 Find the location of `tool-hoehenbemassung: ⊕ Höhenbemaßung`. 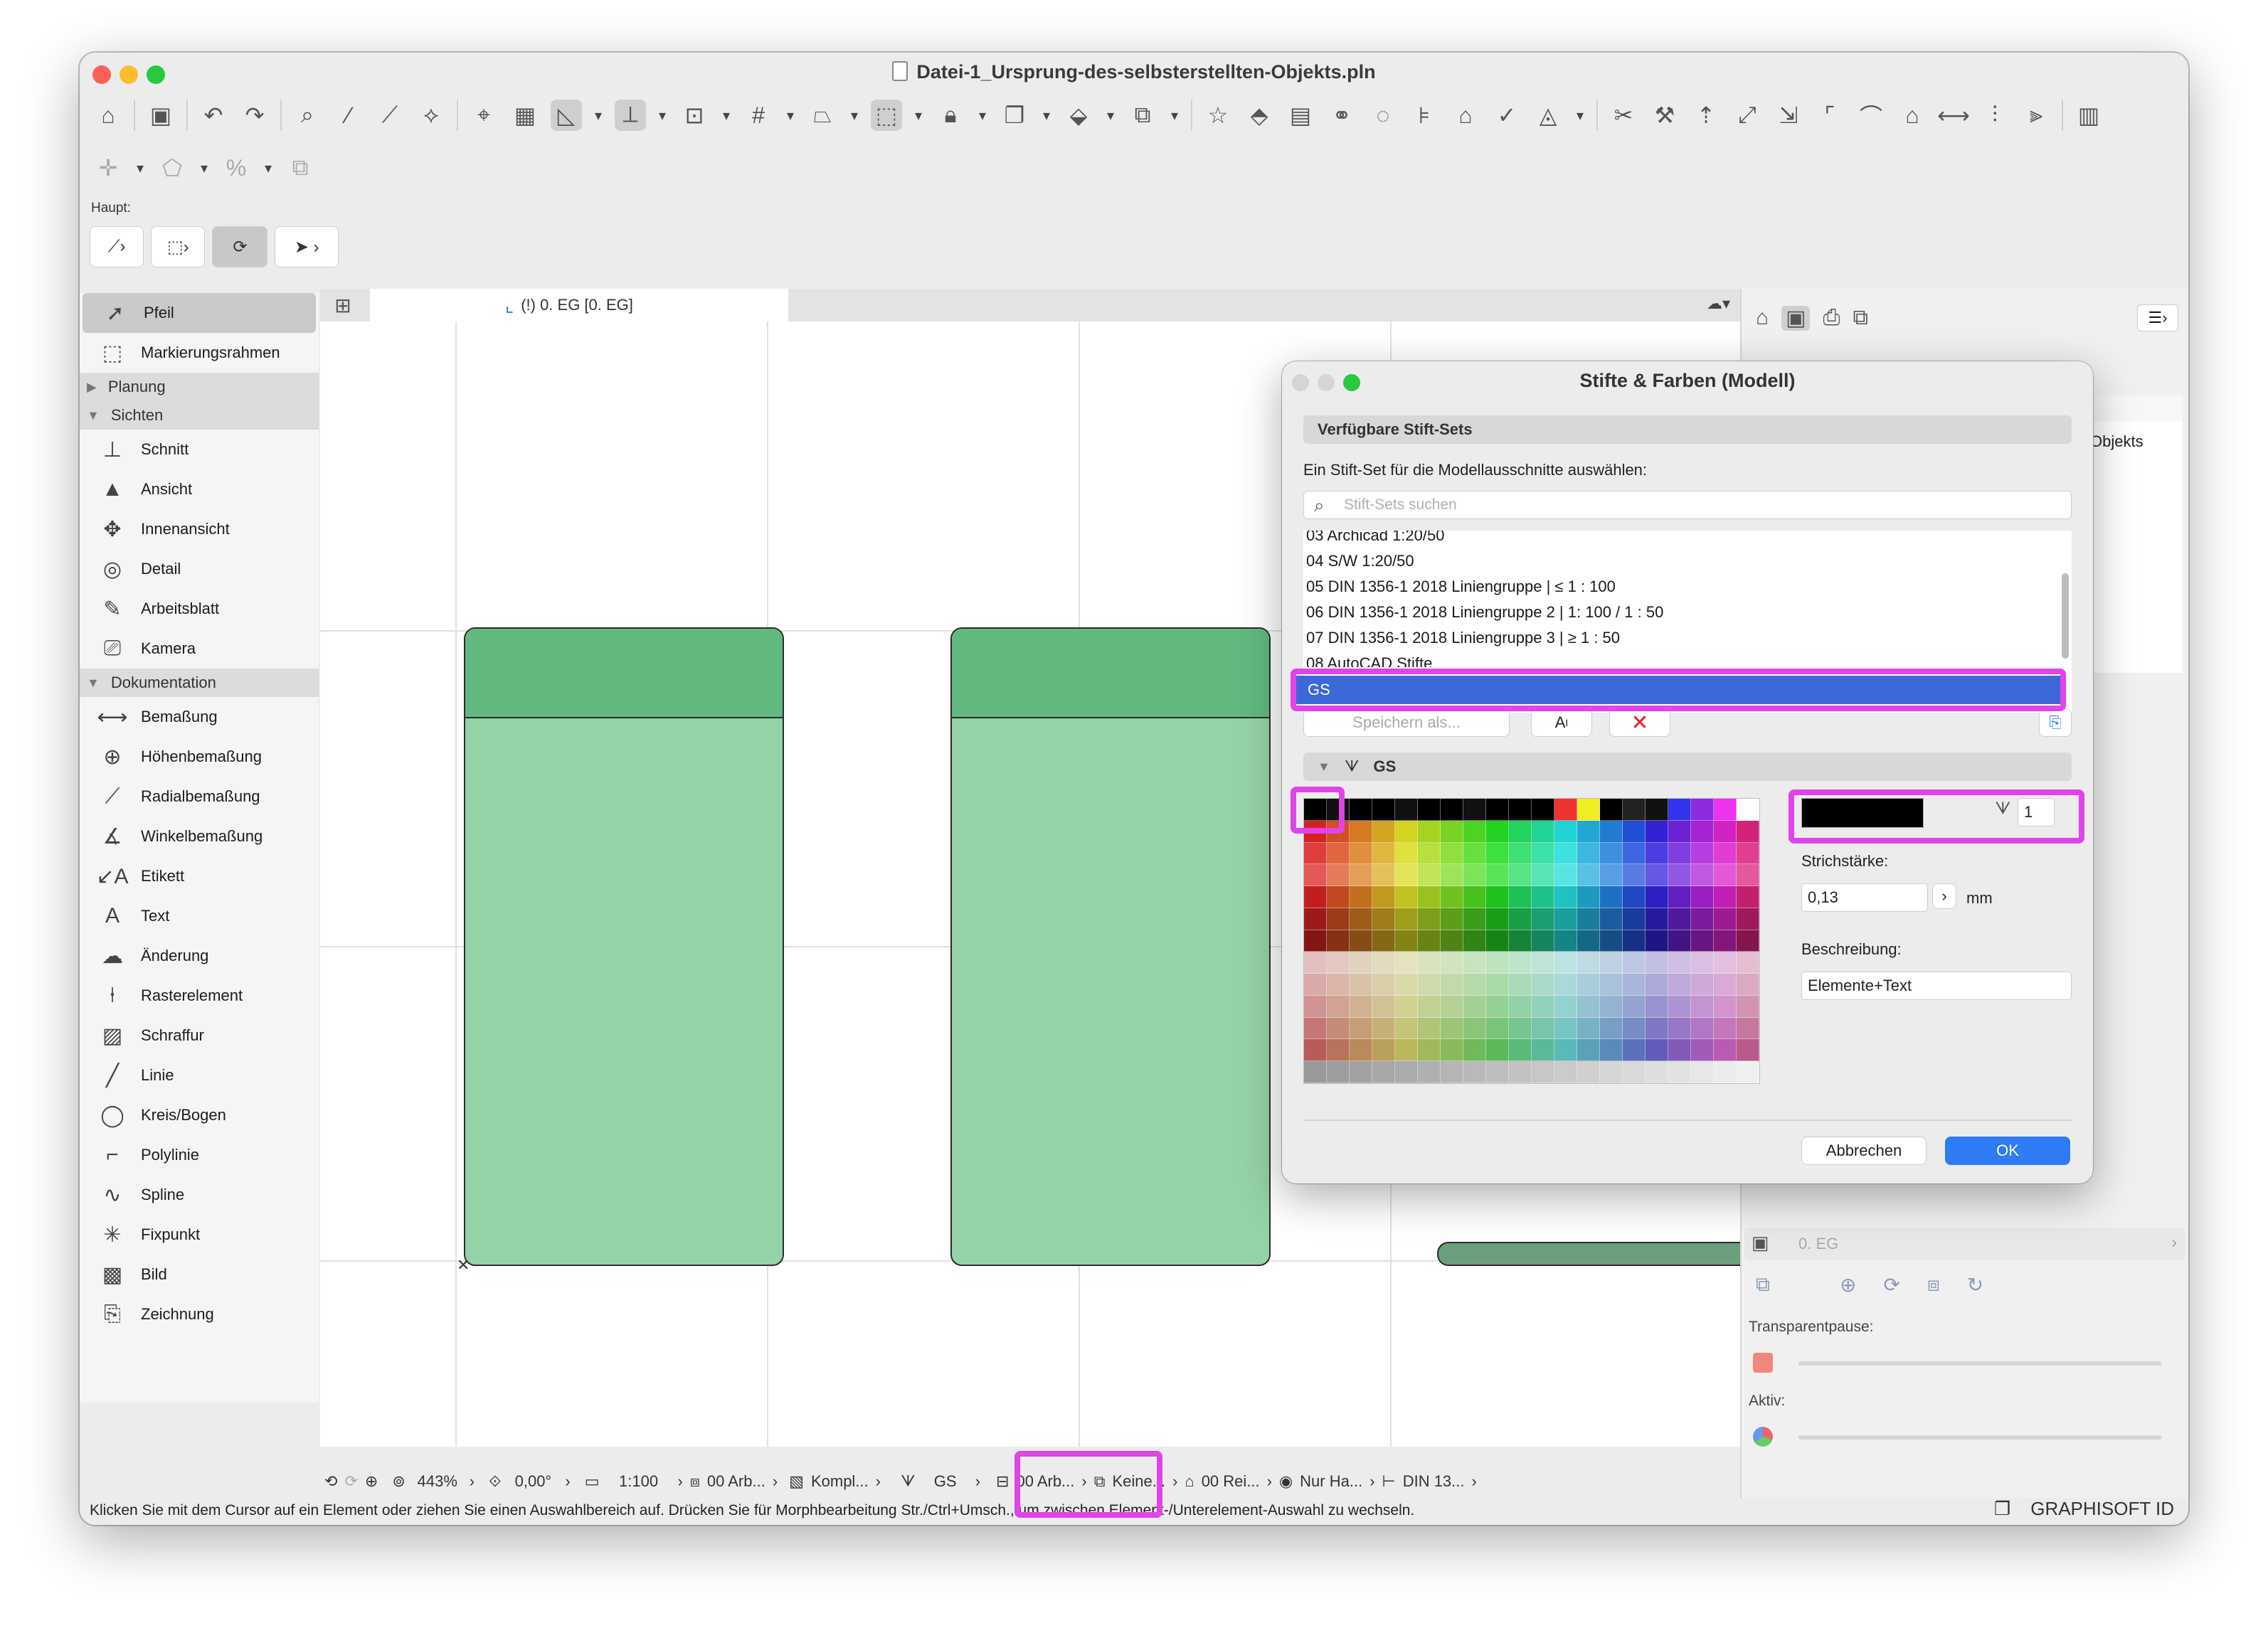

tool-hoehenbemassung: ⊕ Höhenbemaßung is located at coordinates (199, 757).